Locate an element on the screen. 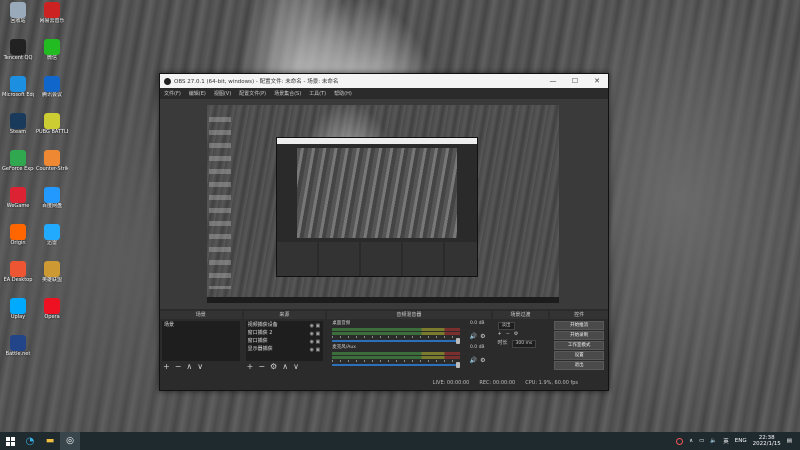  taskbar-explorer: ▬ is located at coordinates (50, 441).